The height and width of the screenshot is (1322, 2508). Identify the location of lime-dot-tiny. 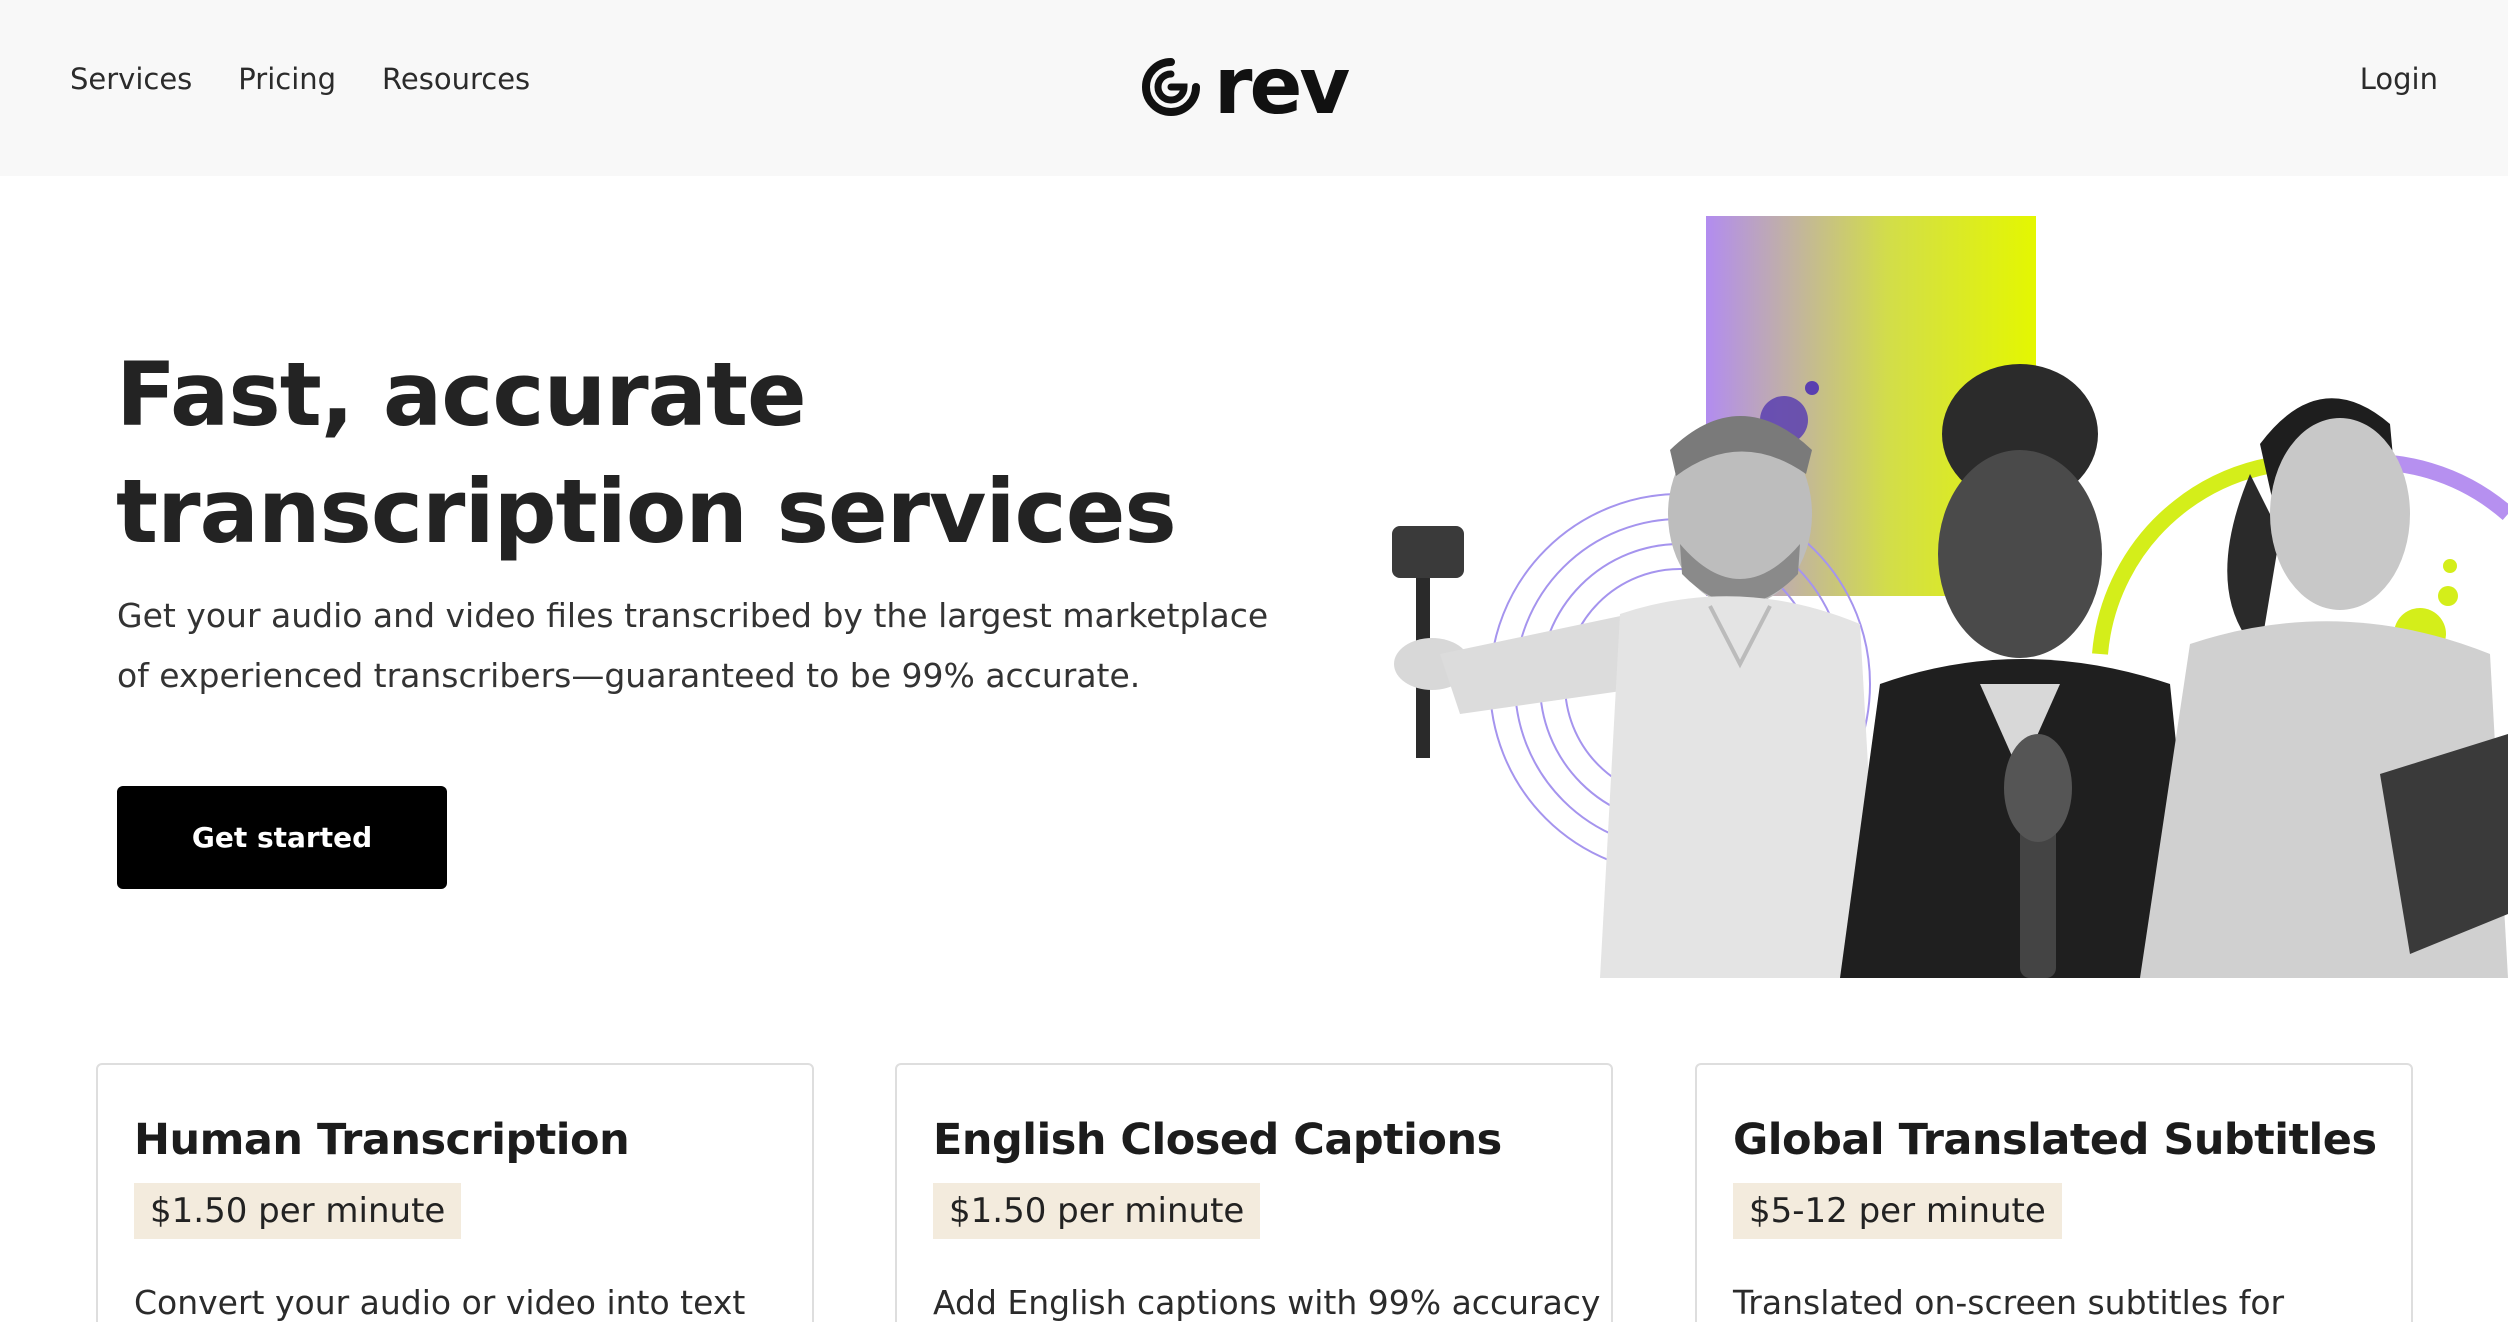
(2450, 566).